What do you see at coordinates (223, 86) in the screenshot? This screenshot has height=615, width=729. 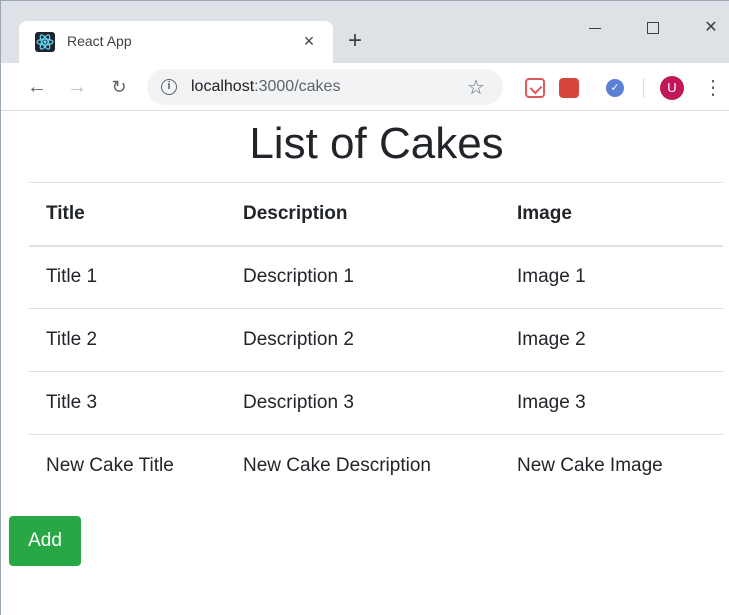 I see `url-host: localhost` at bounding box center [223, 86].